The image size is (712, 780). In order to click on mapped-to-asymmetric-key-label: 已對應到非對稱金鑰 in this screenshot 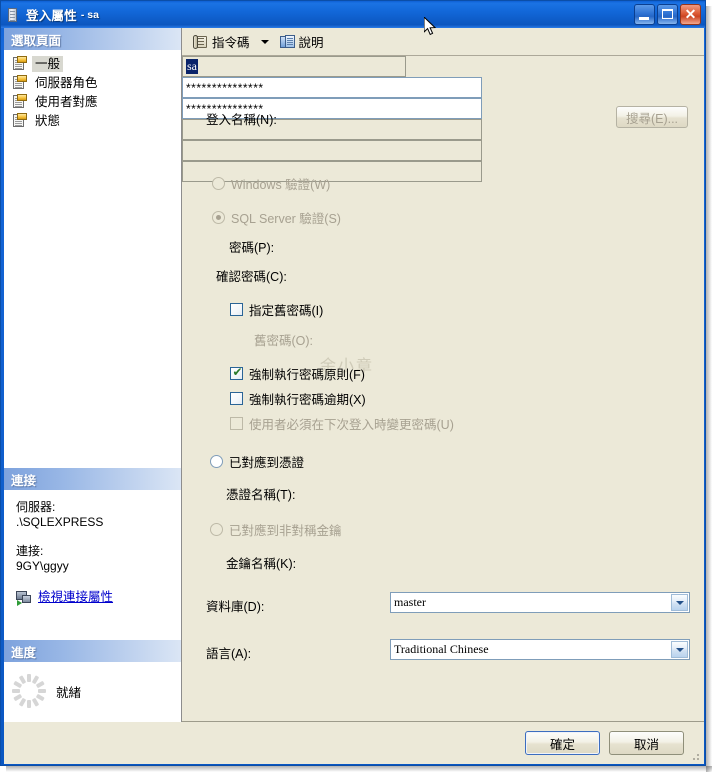, I will do `click(285, 531)`.